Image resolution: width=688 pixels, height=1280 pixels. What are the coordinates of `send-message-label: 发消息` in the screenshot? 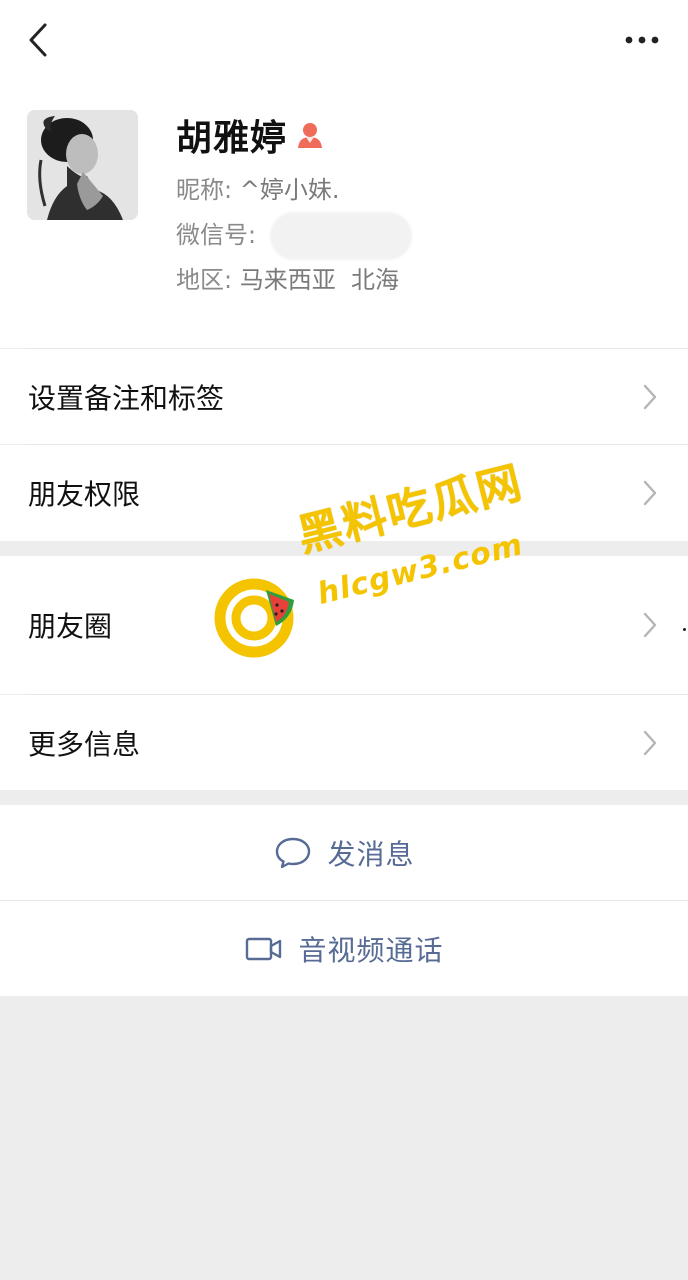 It's located at (371, 854).